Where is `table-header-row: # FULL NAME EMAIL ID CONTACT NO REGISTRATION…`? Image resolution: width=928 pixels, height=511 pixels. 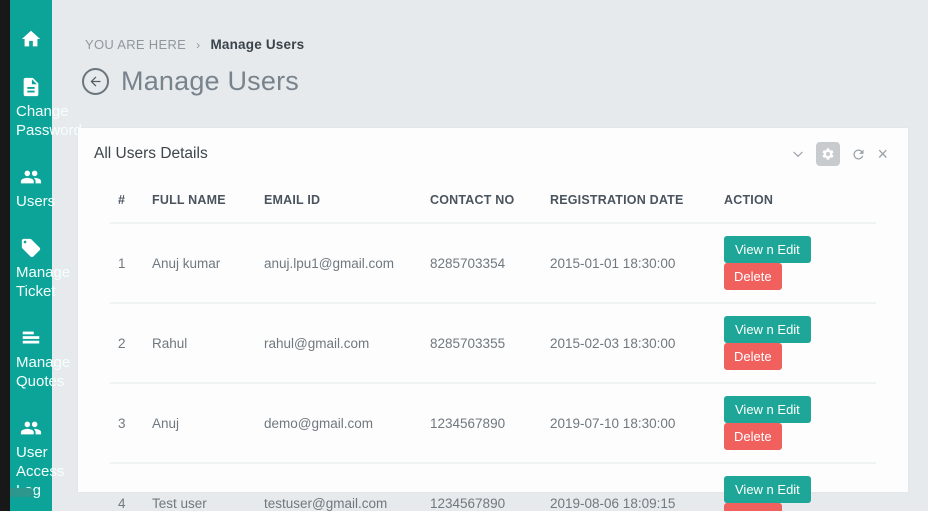 table-header-row: # FULL NAME EMAIL ID CONTACT NO REGISTRATION… is located at coordinates (493, 200).